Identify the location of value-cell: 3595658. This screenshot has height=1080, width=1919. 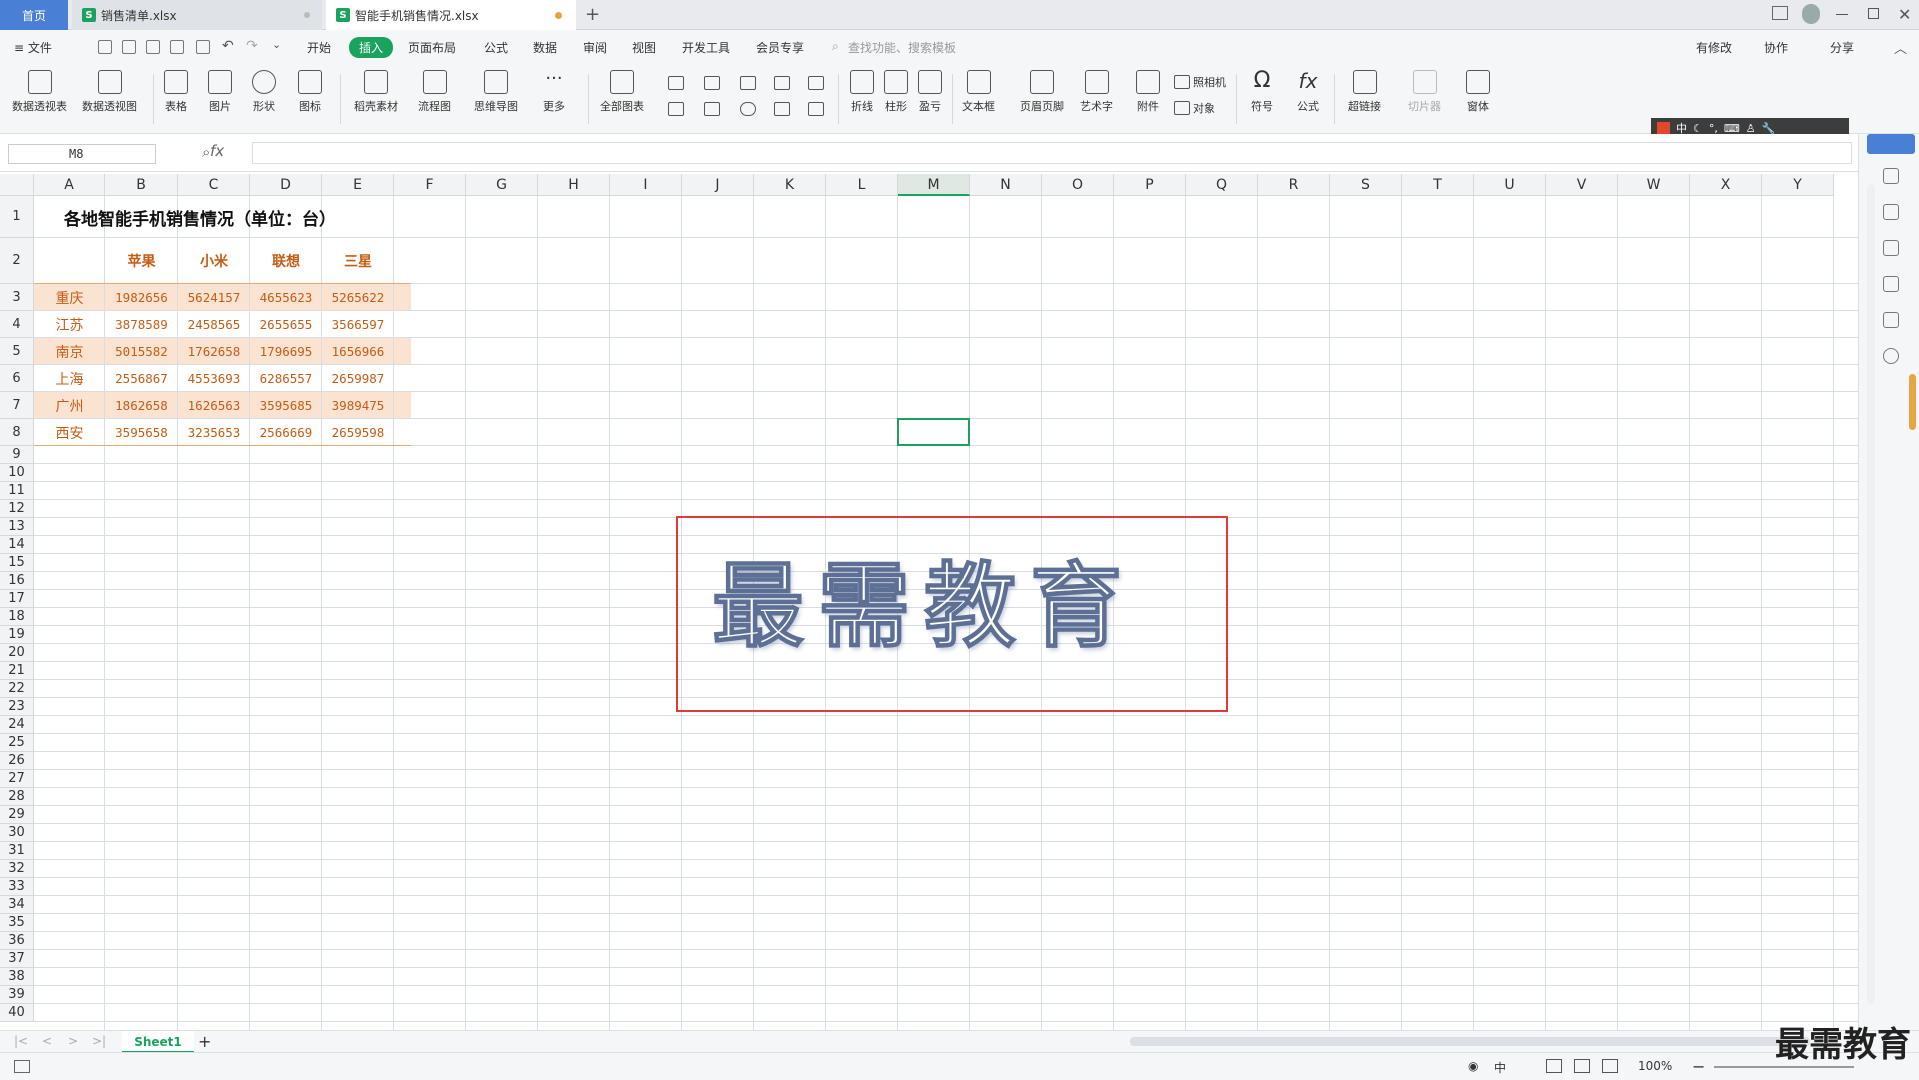
(141, 432).